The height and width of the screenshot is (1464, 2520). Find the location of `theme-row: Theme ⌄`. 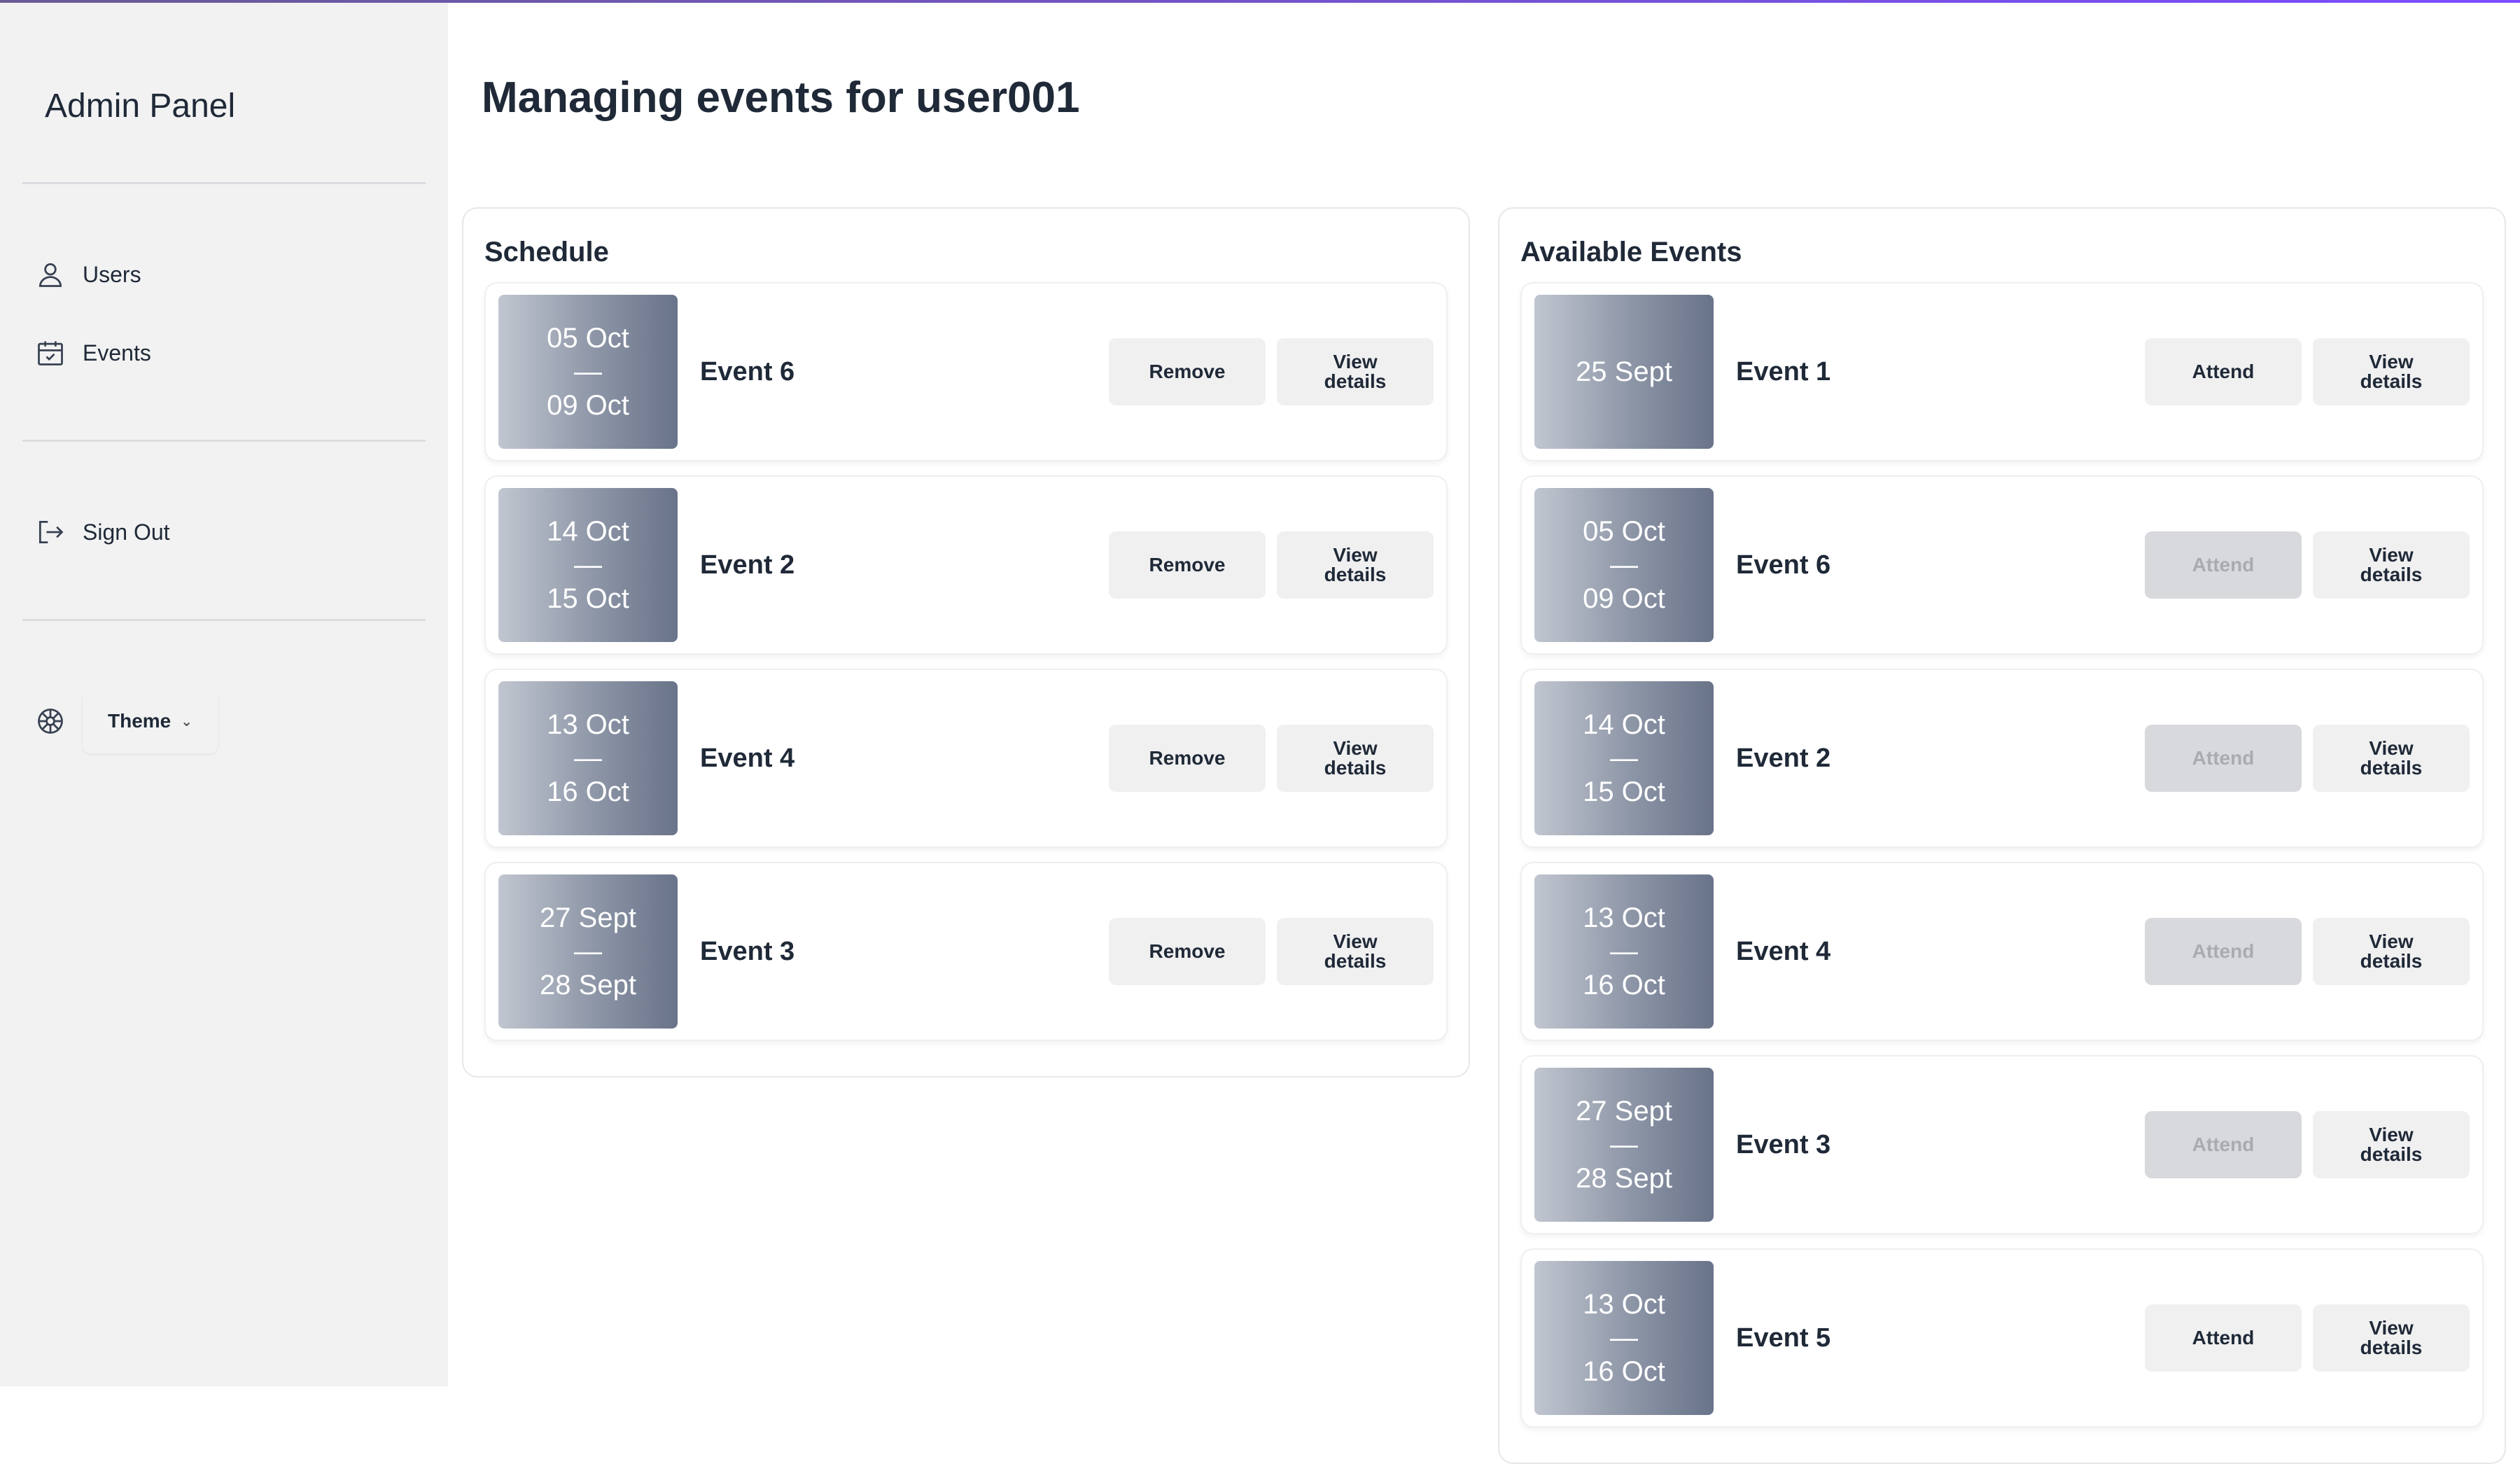

theme-row: Theme ⌄ is located at coordinates (126, 721).